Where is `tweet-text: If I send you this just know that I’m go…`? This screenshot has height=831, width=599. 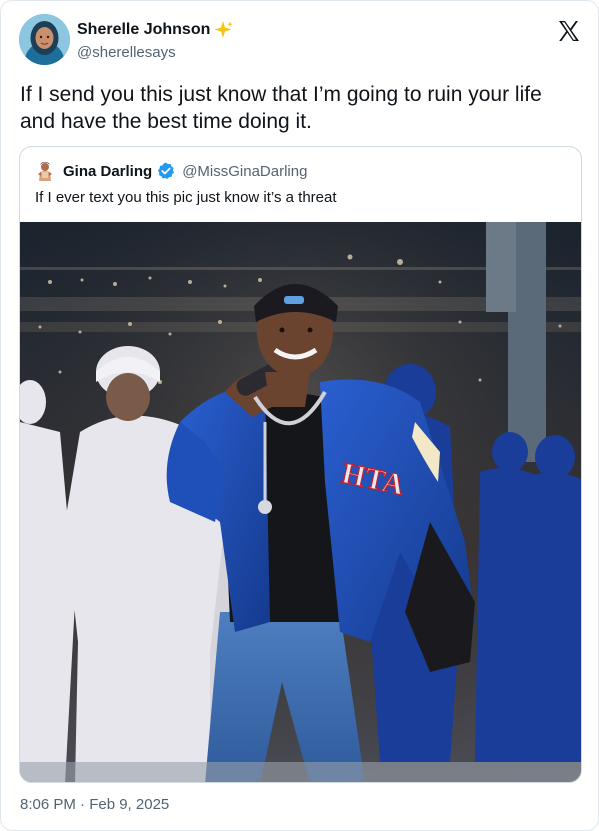
tweet-text: If I send you this just know that I’m go… is located at coordinates (281, 108).